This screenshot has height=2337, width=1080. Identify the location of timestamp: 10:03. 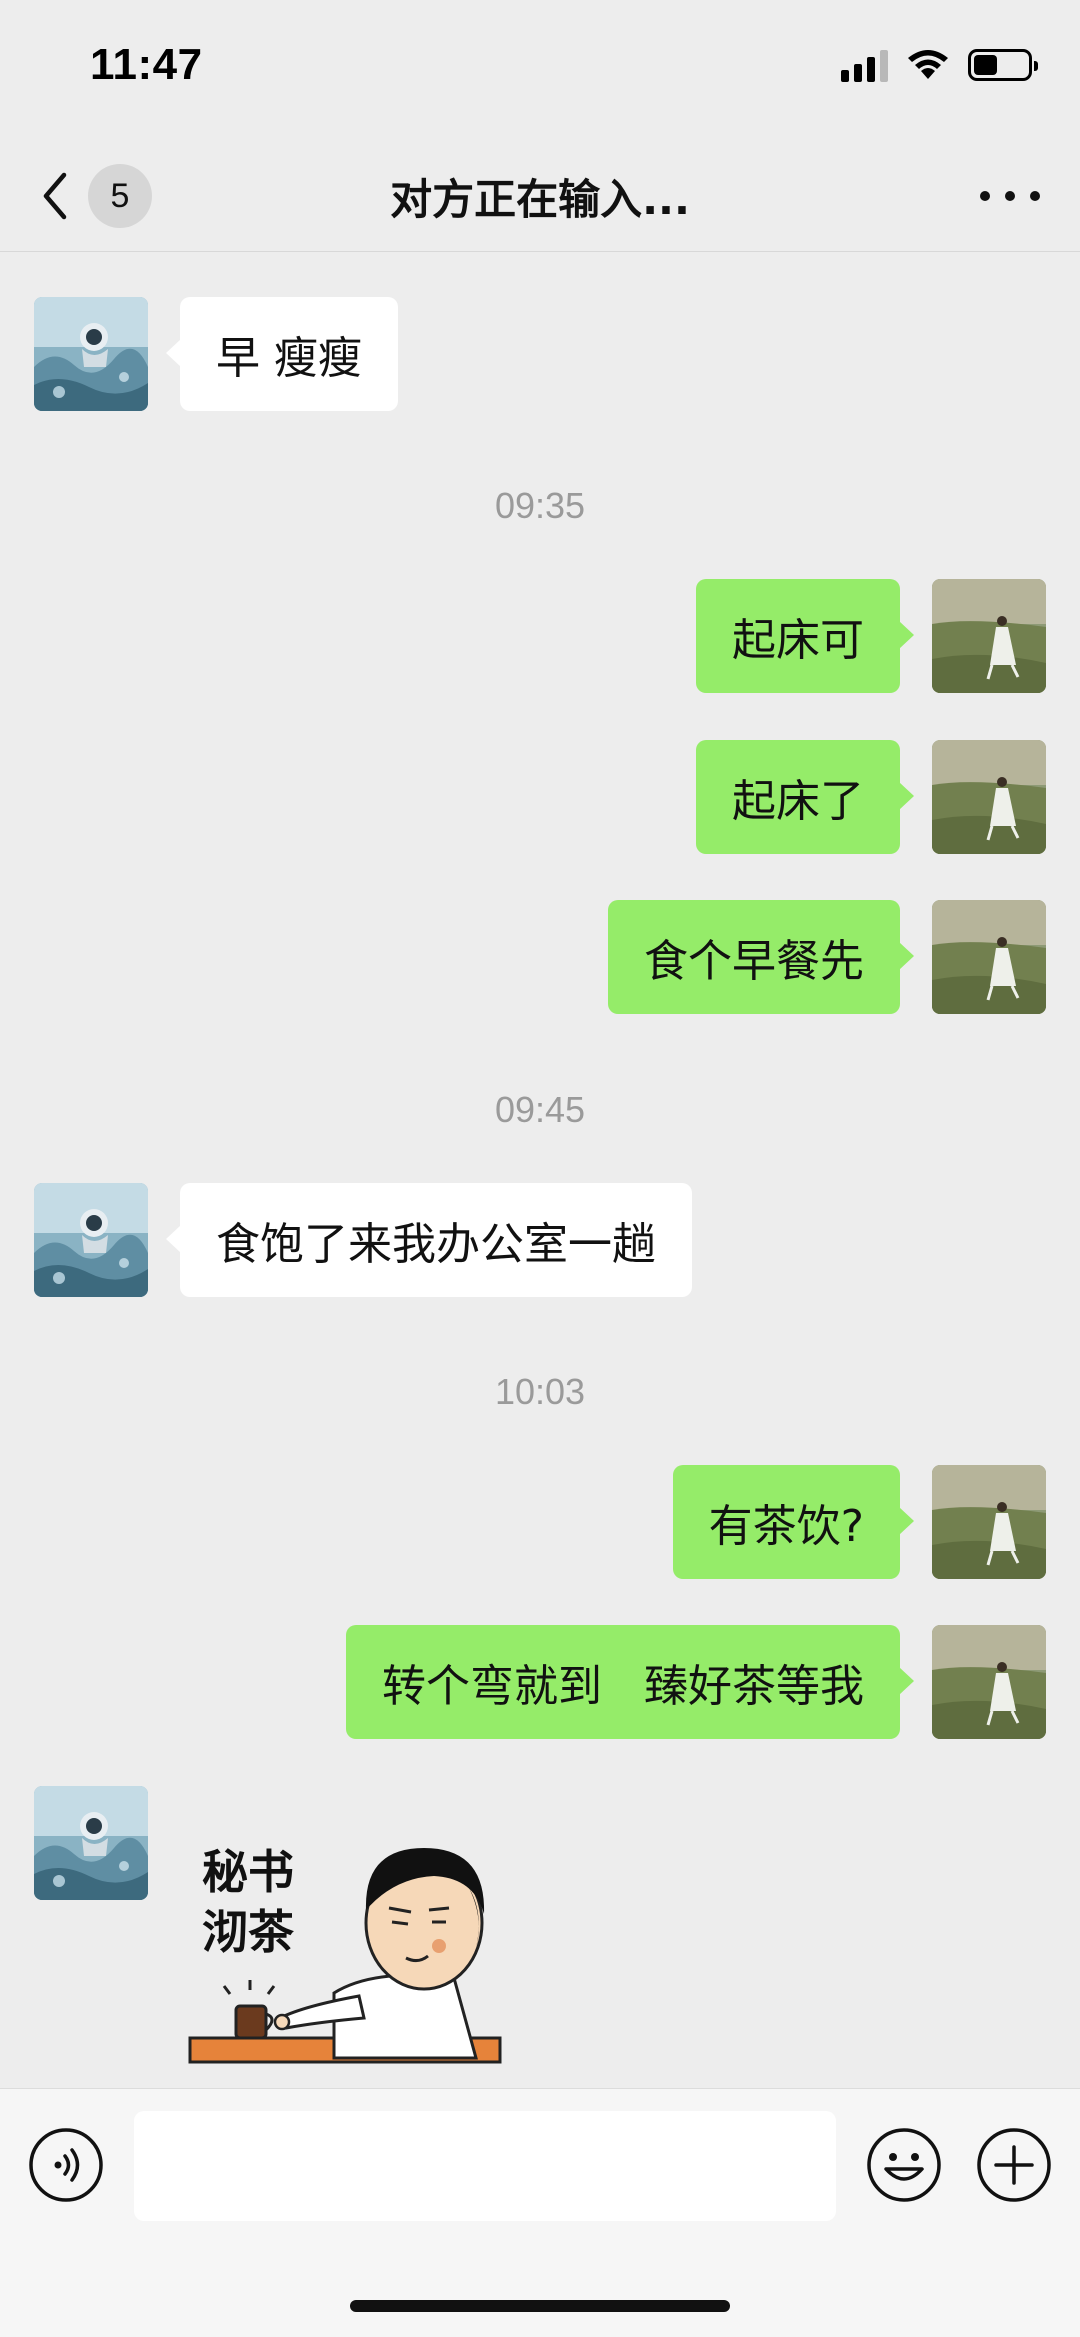
(540, 1391).